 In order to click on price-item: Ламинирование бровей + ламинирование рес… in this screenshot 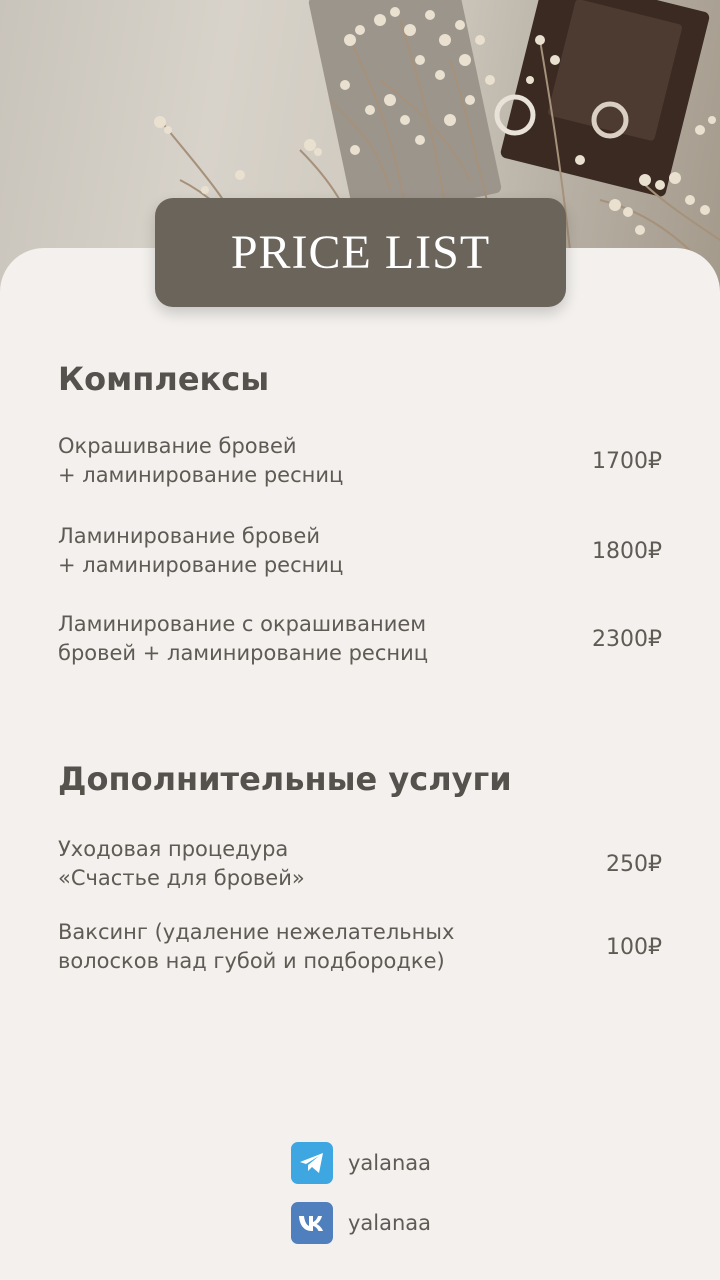, I will do `click(360, 551)`.